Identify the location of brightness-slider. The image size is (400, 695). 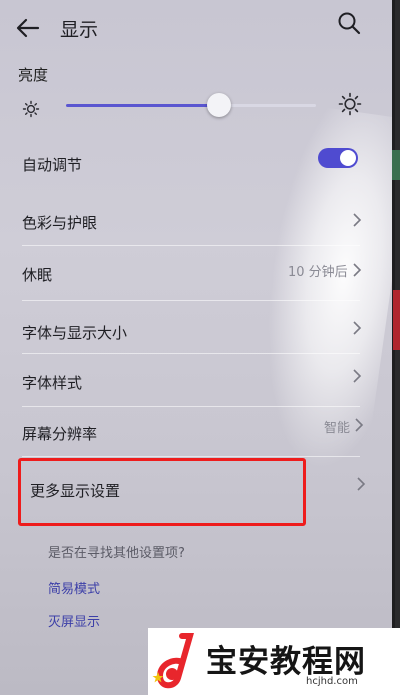
(191, 105).